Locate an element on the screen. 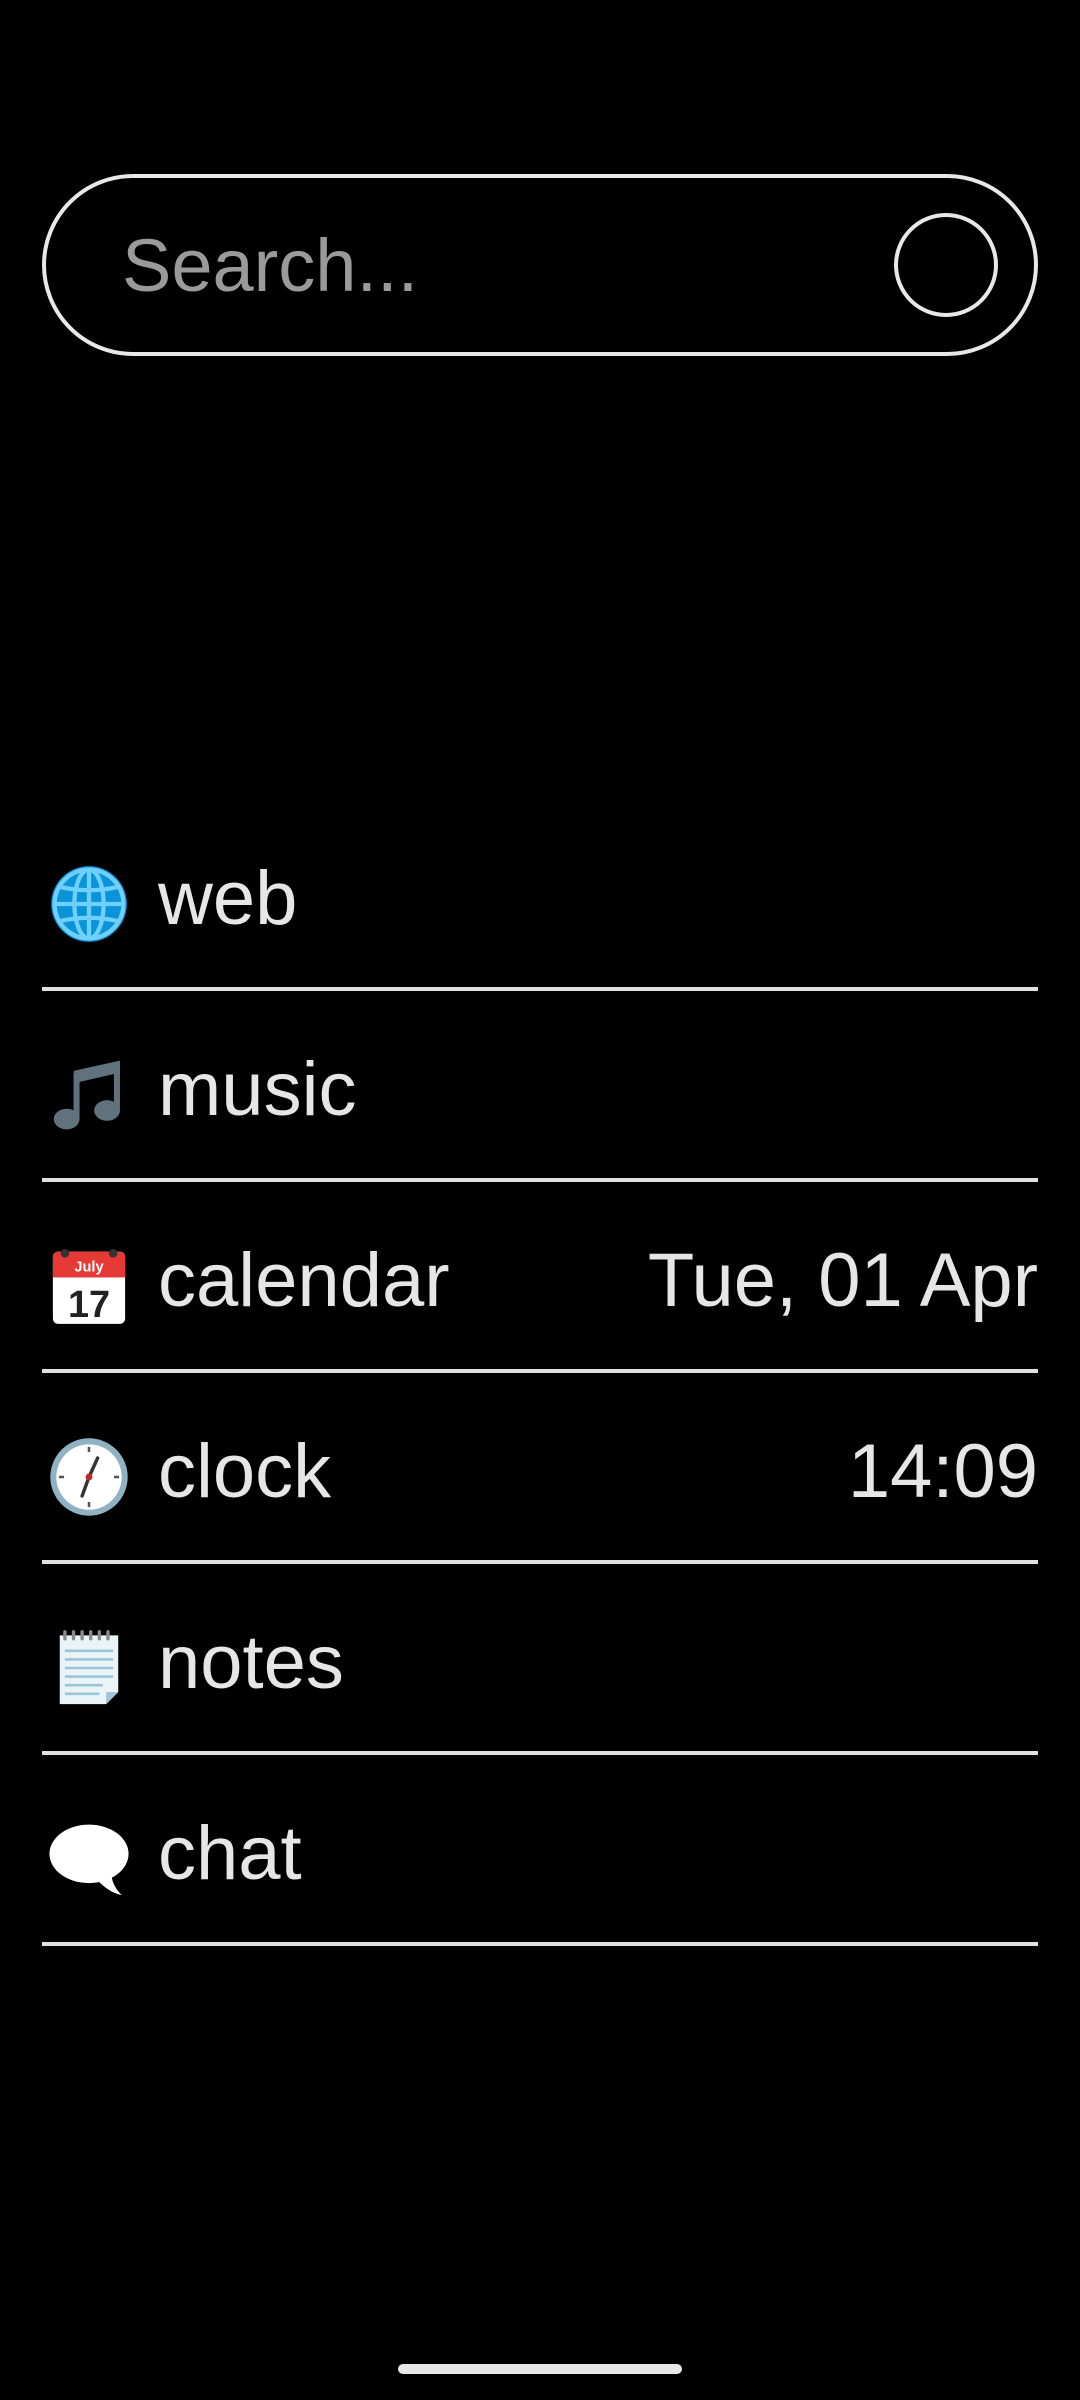  calendar-icon: July 17 is located at coordinates (89, 1287).